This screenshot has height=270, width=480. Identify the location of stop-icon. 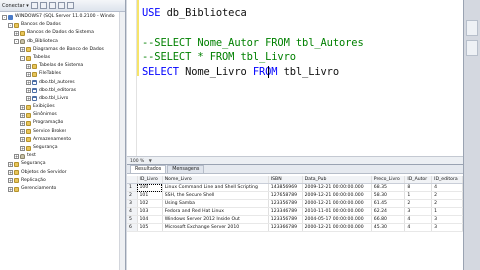
(52, 5).